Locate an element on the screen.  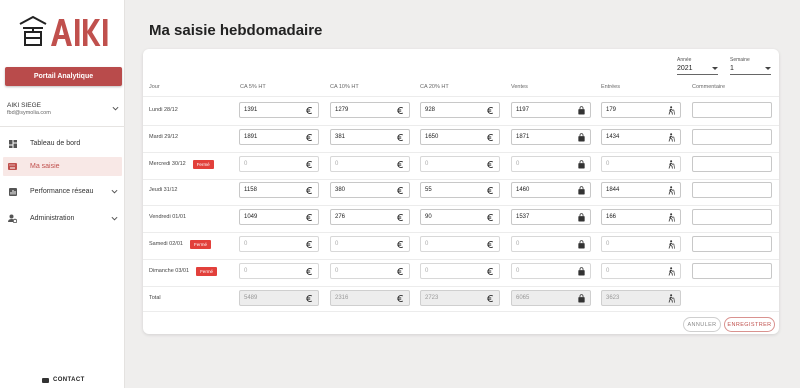
ventes-input: 1460 is located at coordinates (551, 190).